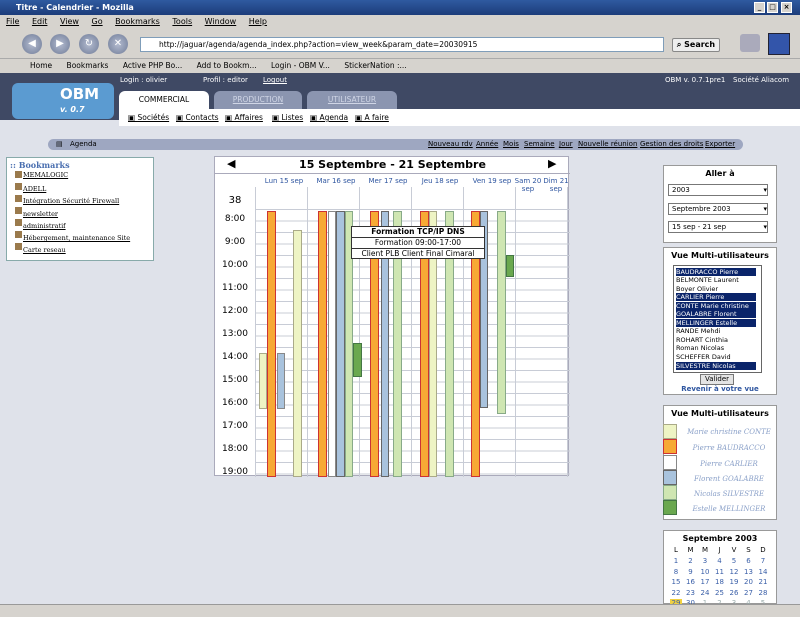  I want to click on mini-calendar-day: 15, so click(676, 582).